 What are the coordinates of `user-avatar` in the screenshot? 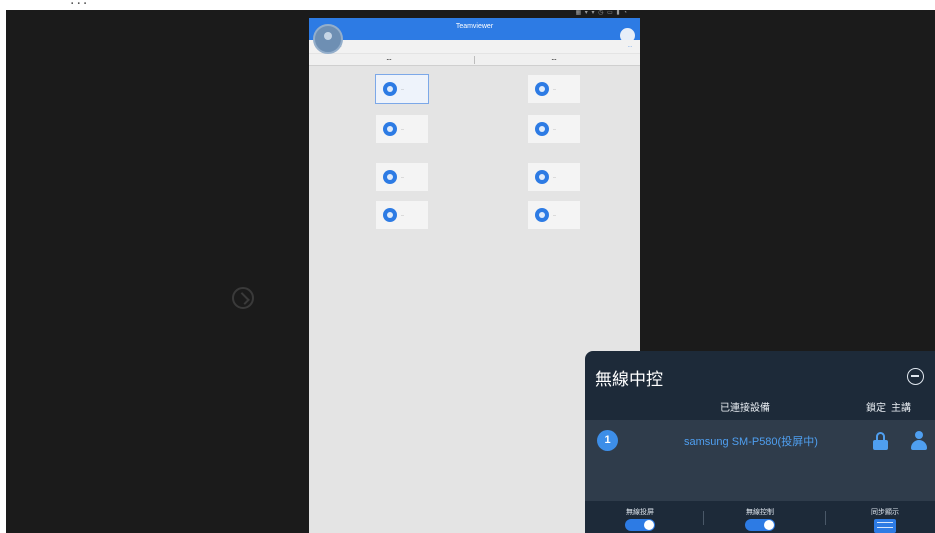 It's located at (328, 39).